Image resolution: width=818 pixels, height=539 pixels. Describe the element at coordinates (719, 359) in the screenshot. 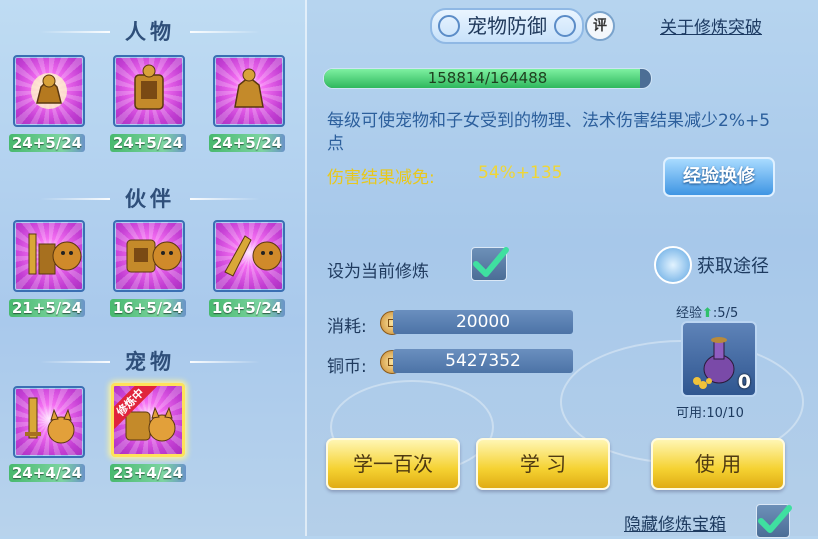

I see `exp-item-slot: 0` at that location.